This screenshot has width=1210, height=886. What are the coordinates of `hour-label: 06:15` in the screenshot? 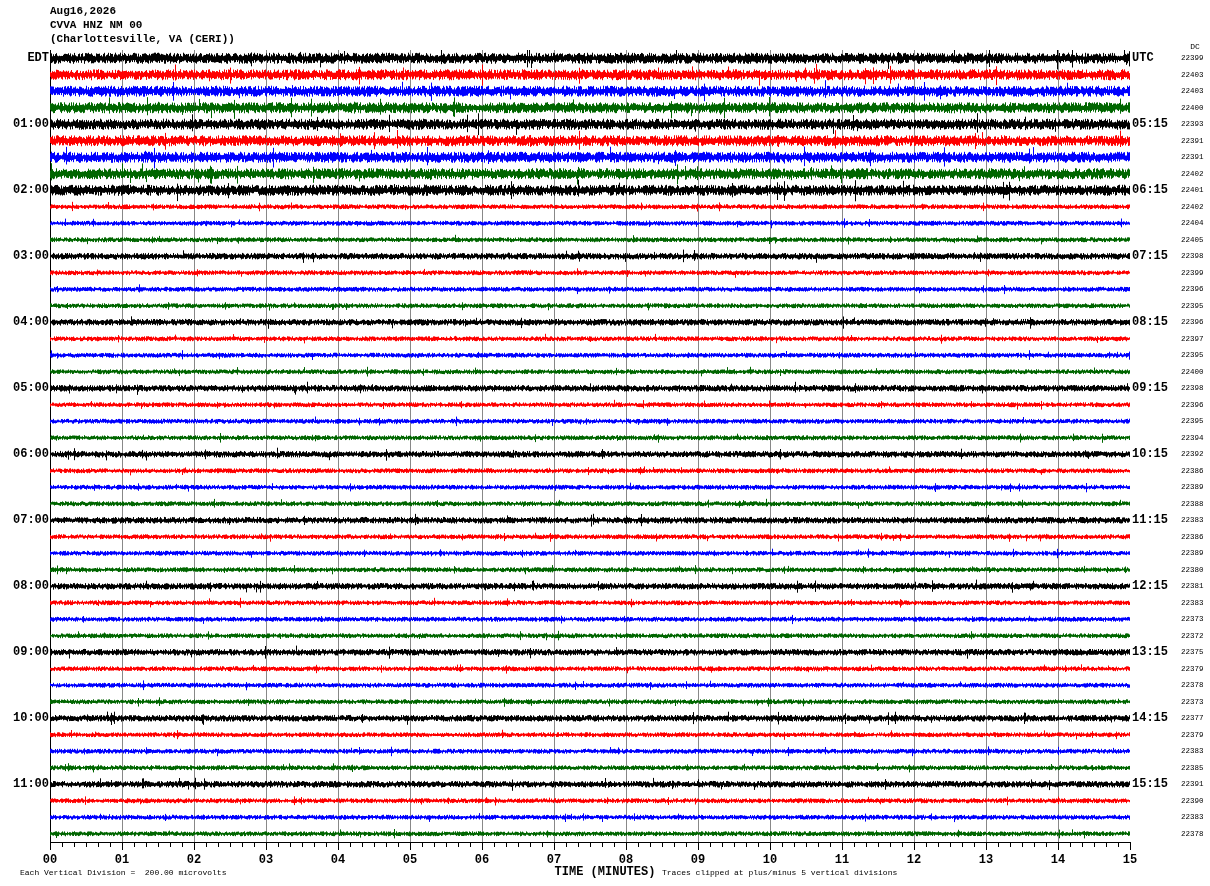 It's located at (1150, 190).